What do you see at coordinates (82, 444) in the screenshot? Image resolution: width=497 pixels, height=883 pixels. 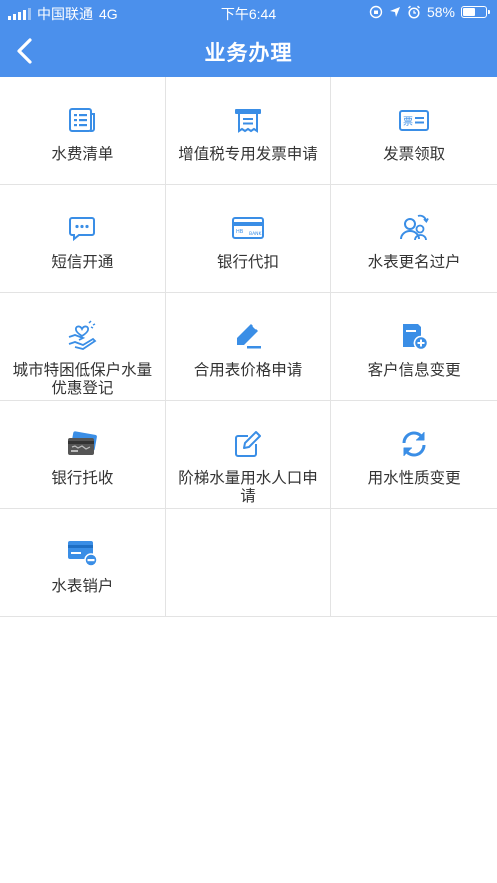 I see `bank-cards-icon` at bounding box center [82, 444].